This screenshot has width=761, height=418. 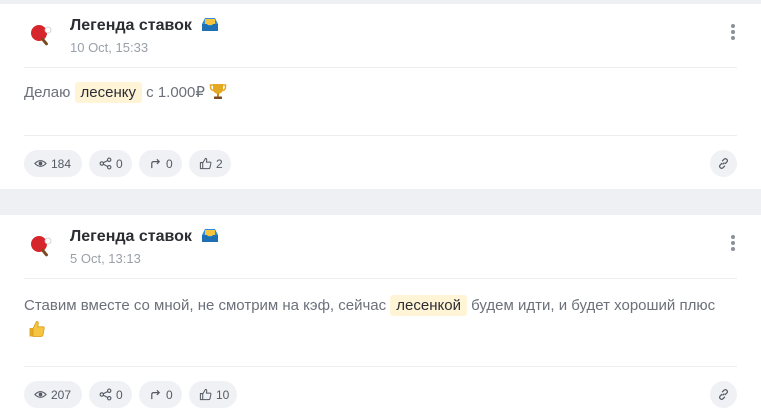 I want to click on post-text-after: с 1.000₽, so click(x=175, y=92).